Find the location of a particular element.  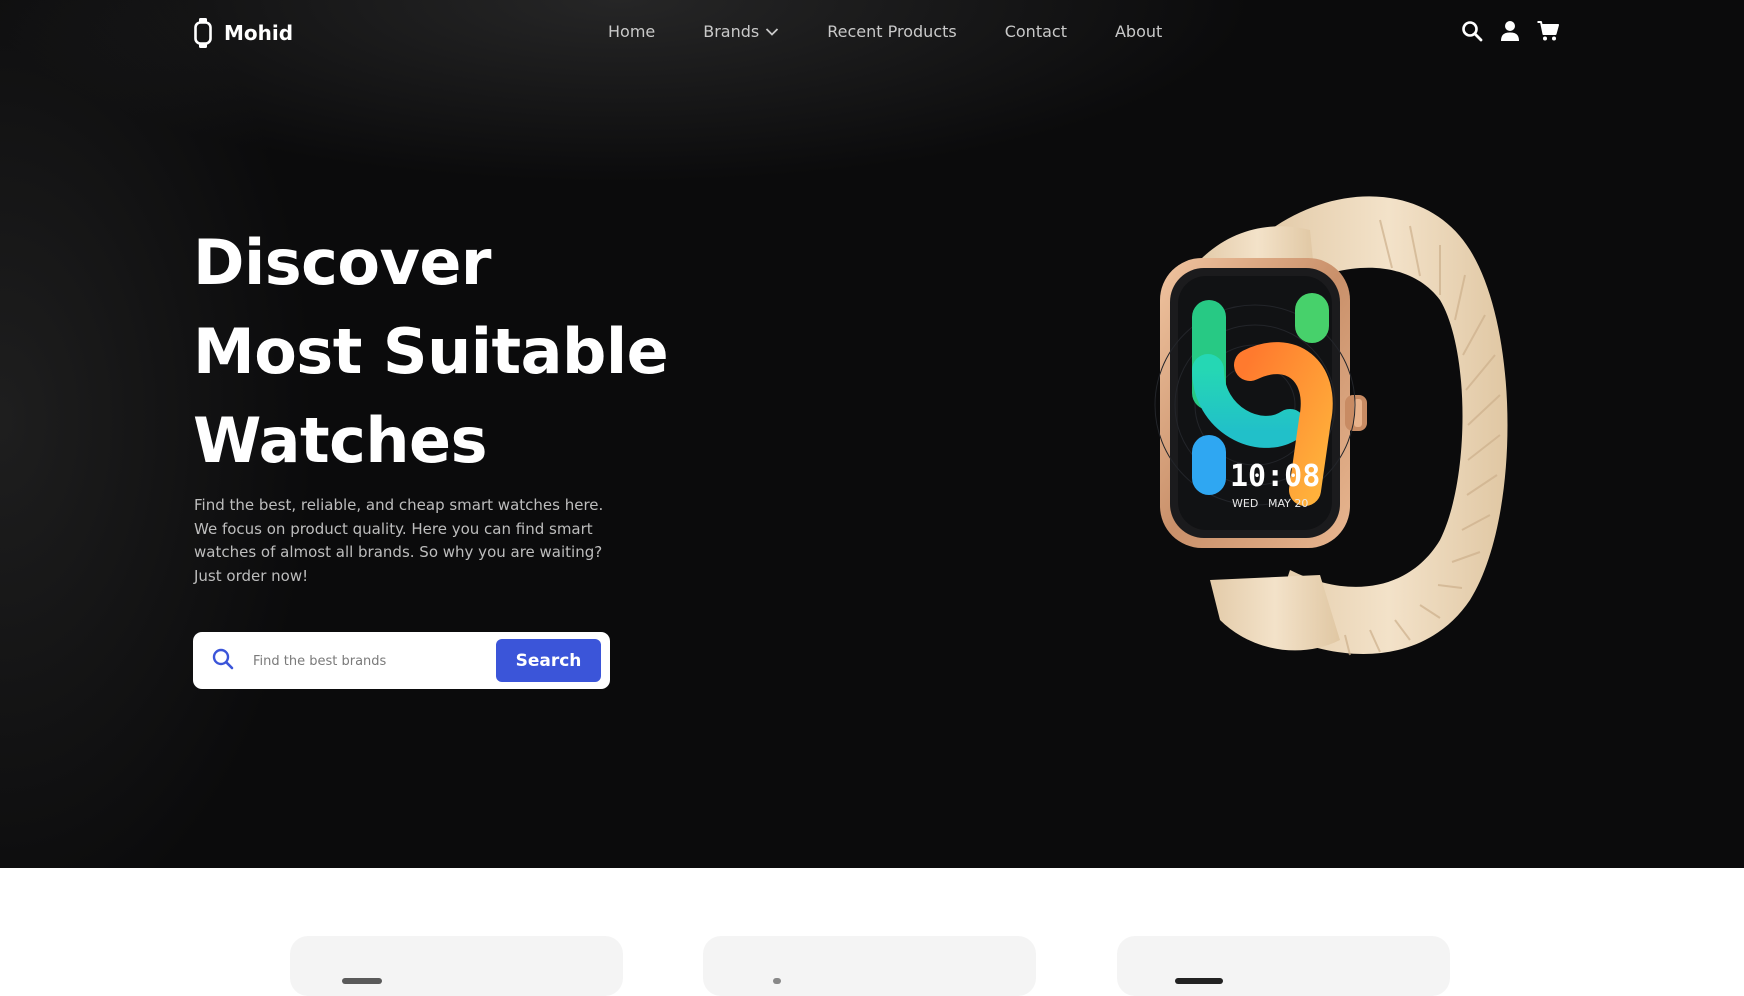

nav-item-contact: Contact is located at coordinates (1036, 31).